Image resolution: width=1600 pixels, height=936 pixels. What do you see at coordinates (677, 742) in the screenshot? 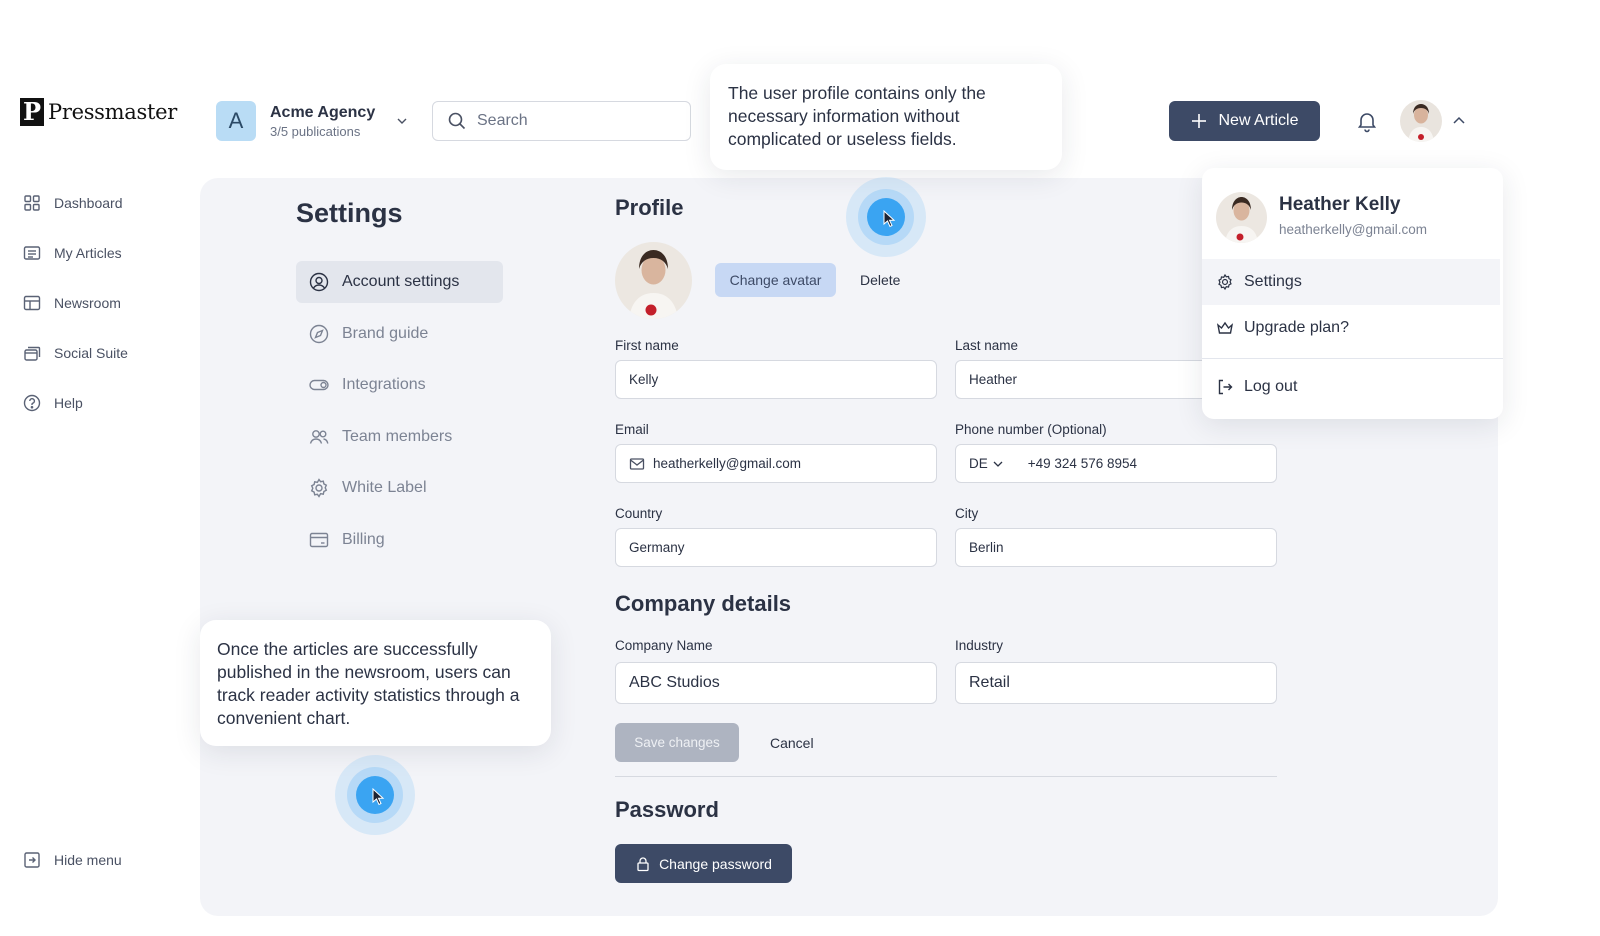
I see `save-changes-button: Save changes` at bounding box center [677, 742].